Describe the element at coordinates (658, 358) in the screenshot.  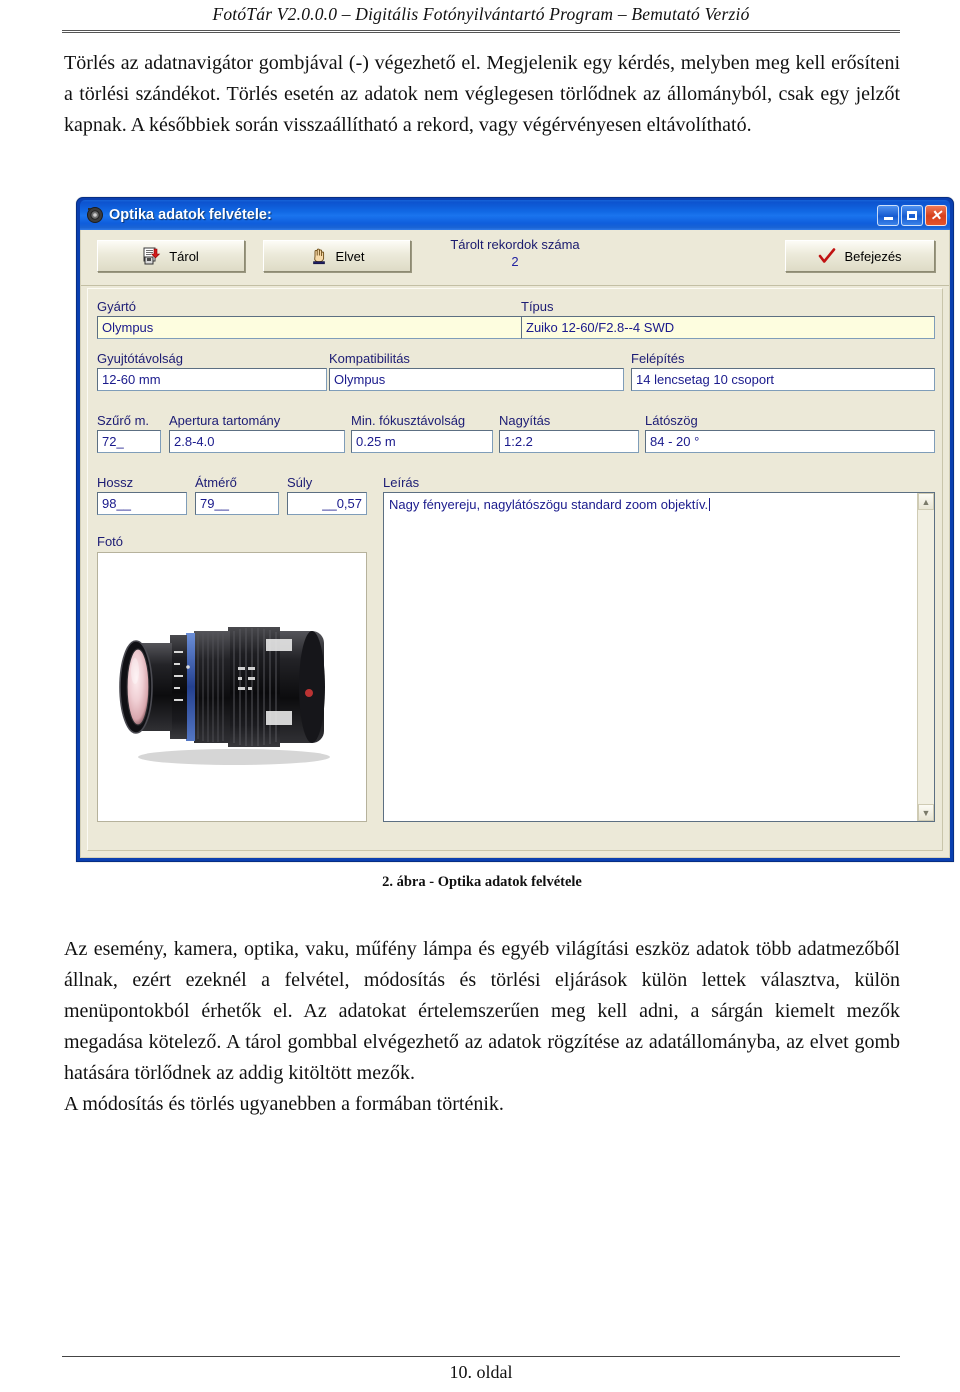
I see `field-felepites-label: Felépítés` at that location.